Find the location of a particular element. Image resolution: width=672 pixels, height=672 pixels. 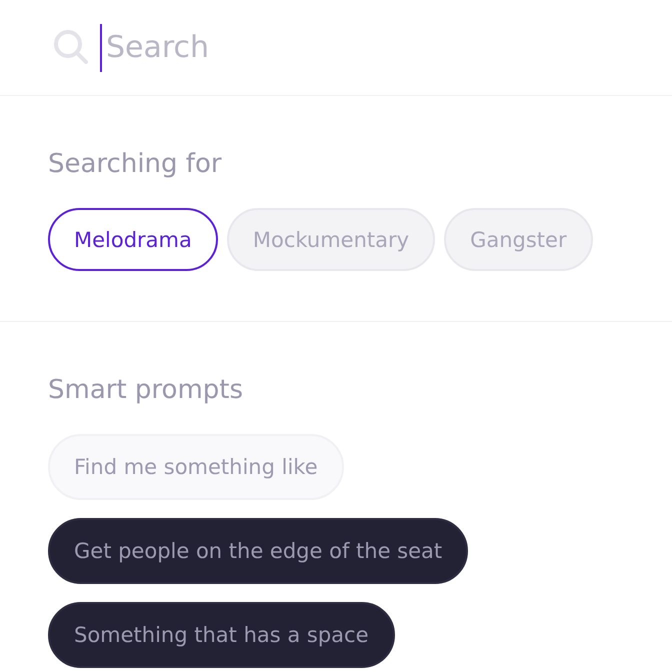

search-icon is located at coordinates (71, 47).